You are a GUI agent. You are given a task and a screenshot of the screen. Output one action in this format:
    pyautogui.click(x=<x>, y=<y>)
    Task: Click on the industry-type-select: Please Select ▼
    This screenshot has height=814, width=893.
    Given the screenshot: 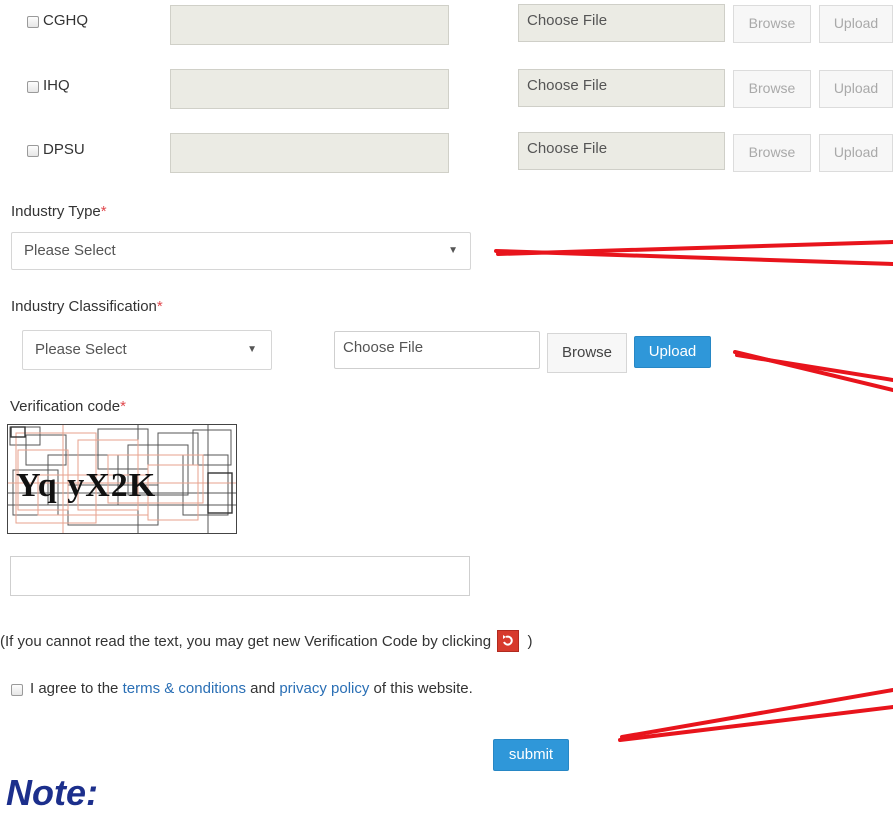 What is the action you would take?
    pyautogui.click(x=241, y=251)
    